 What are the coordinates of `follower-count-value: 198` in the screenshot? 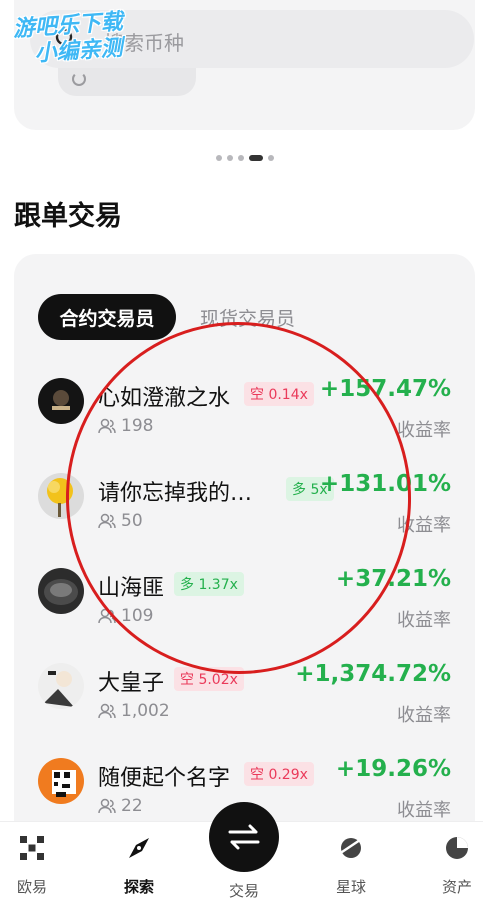 It's located at (137, 426).